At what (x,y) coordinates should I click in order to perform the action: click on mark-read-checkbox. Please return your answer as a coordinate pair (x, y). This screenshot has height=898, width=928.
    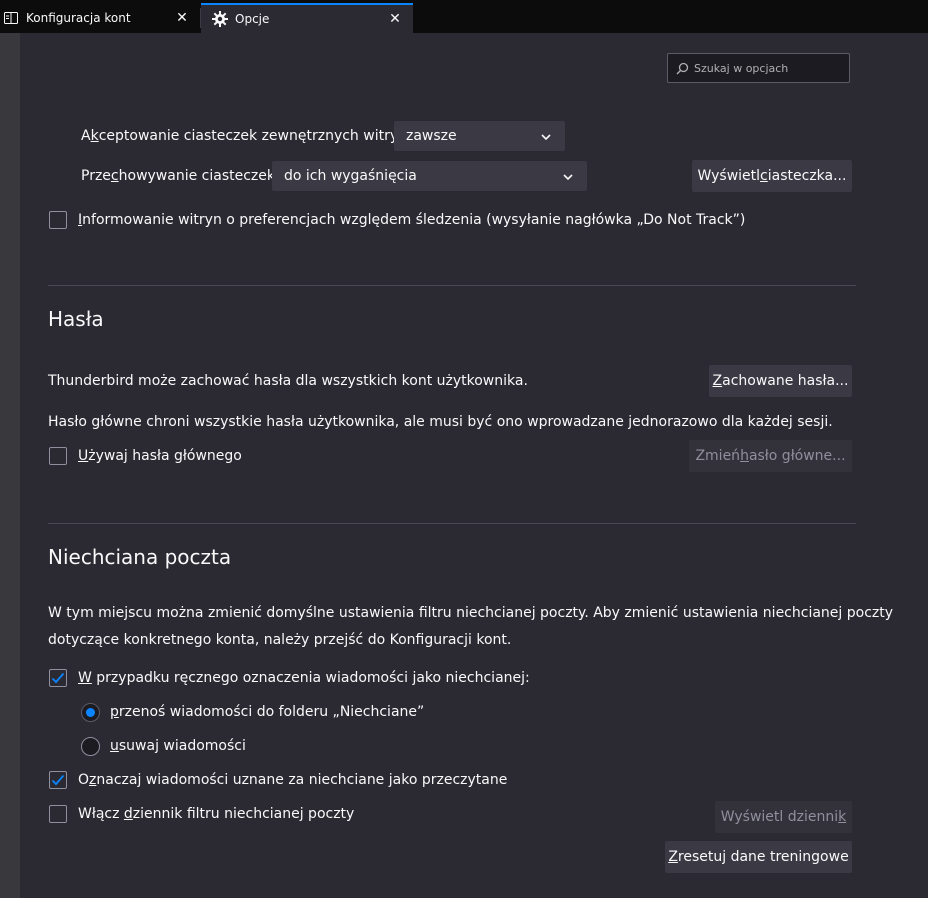
    Looking at the image, I should click on (58, 780).